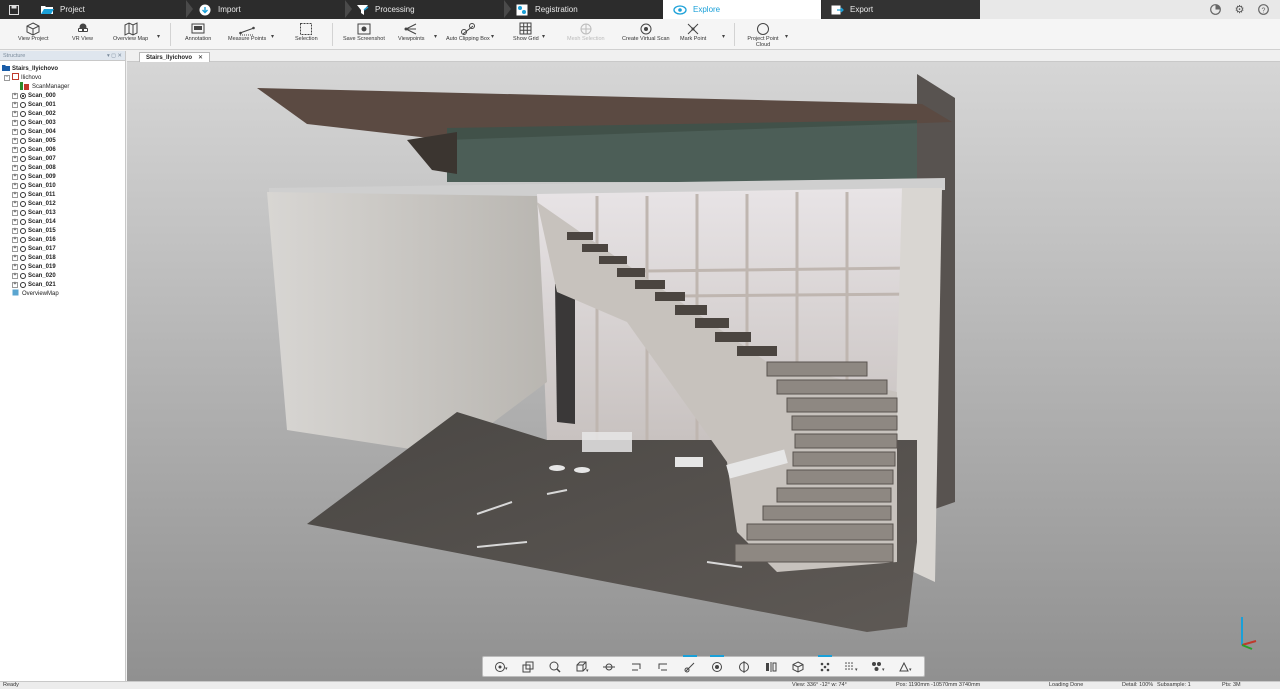  What do you see at coordinates (852, 667) in the screenshot?
I see `point-density-icon: ▾` at bounding box center [852, 667].